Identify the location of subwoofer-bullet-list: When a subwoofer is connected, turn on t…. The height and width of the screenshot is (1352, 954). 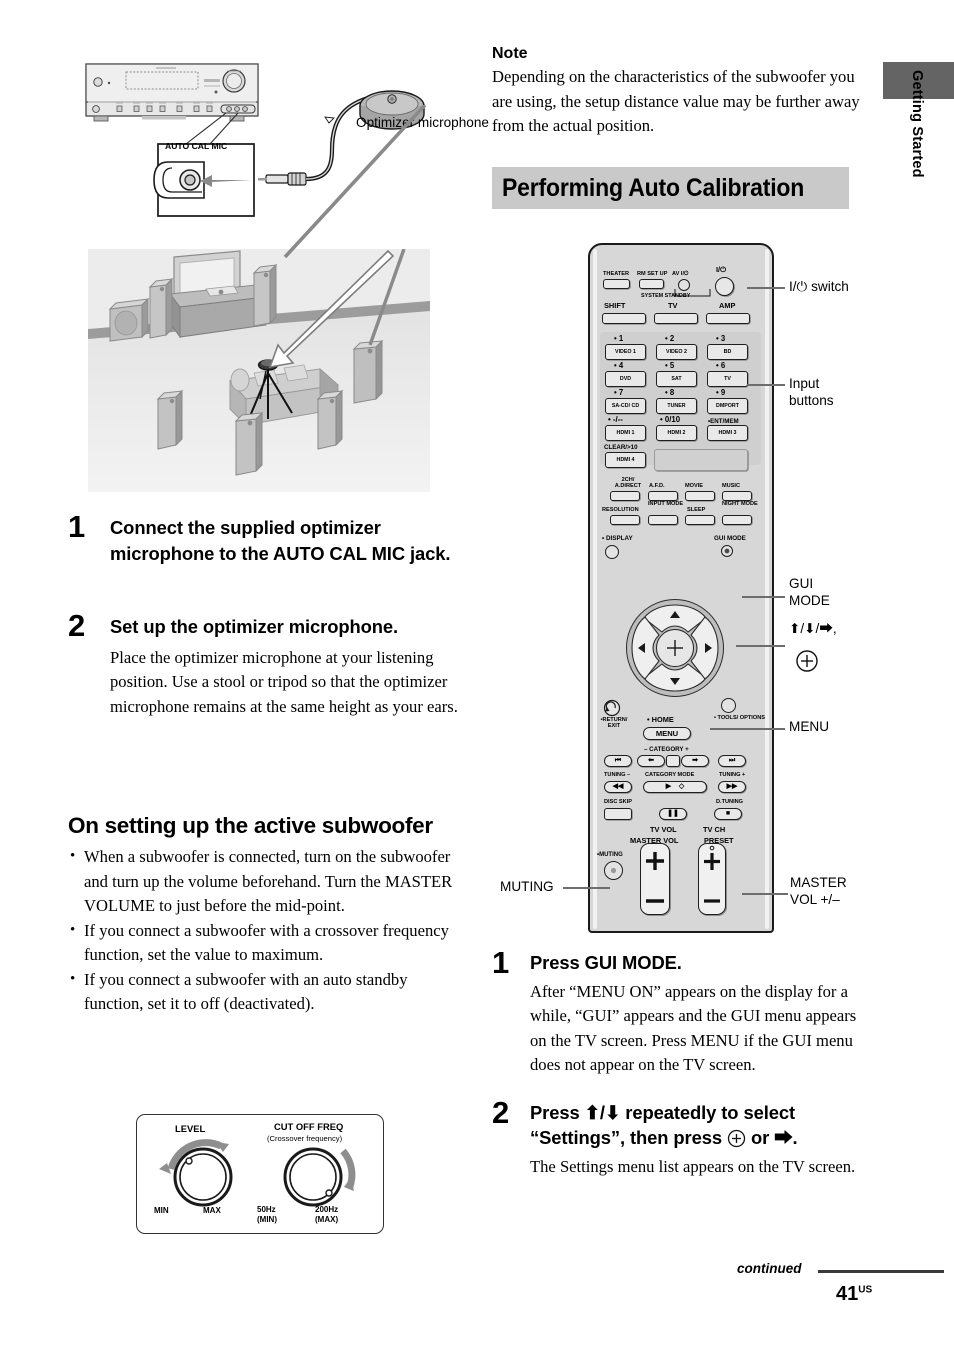
(264, 930).